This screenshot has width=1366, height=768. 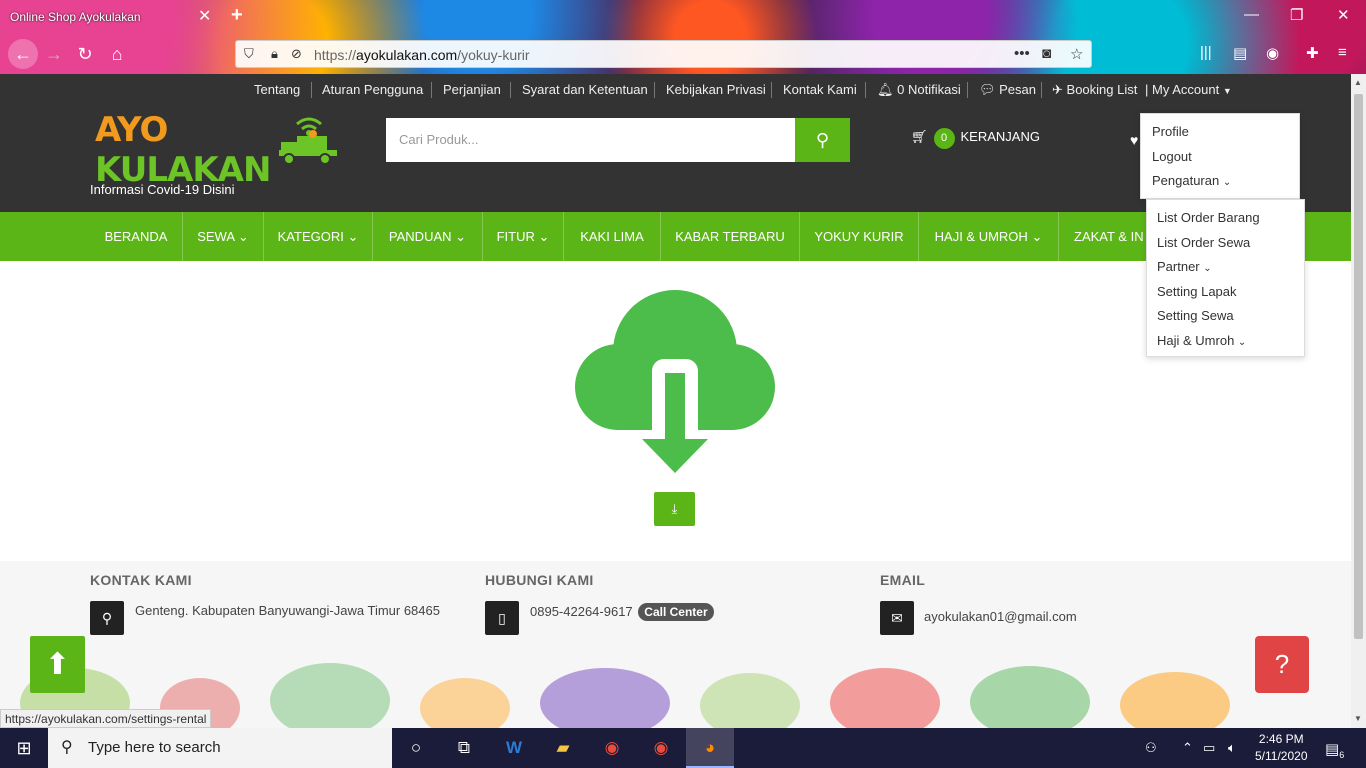 What do you see at coordinates (117, 54) in the screenshot?
I see `home-icon: ⌂` at bounding box center [117, 54].